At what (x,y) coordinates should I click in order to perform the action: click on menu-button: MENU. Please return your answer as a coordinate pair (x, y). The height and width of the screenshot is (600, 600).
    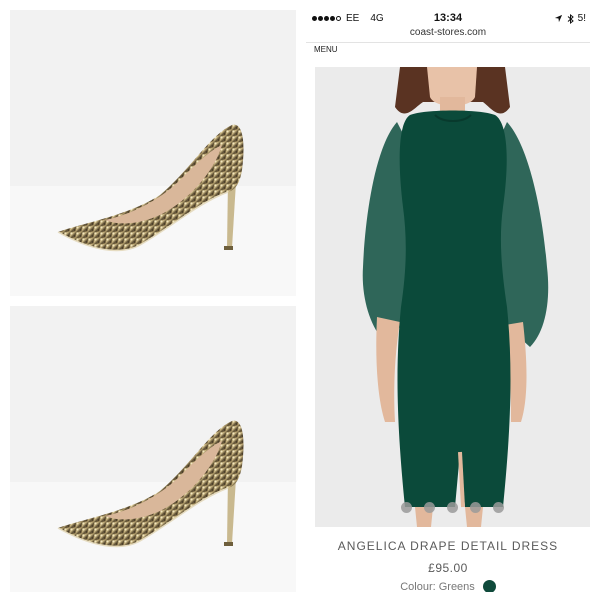
    Looking at the image, I should click on (326, 49).